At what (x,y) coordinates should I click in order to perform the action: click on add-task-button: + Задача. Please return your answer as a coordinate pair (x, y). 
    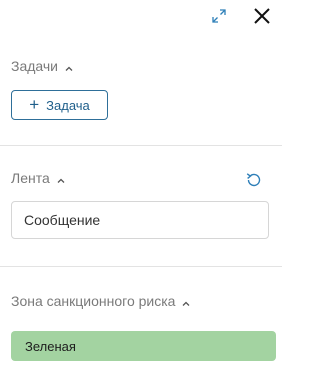
    Looking at the image, I should click on (59, 105).